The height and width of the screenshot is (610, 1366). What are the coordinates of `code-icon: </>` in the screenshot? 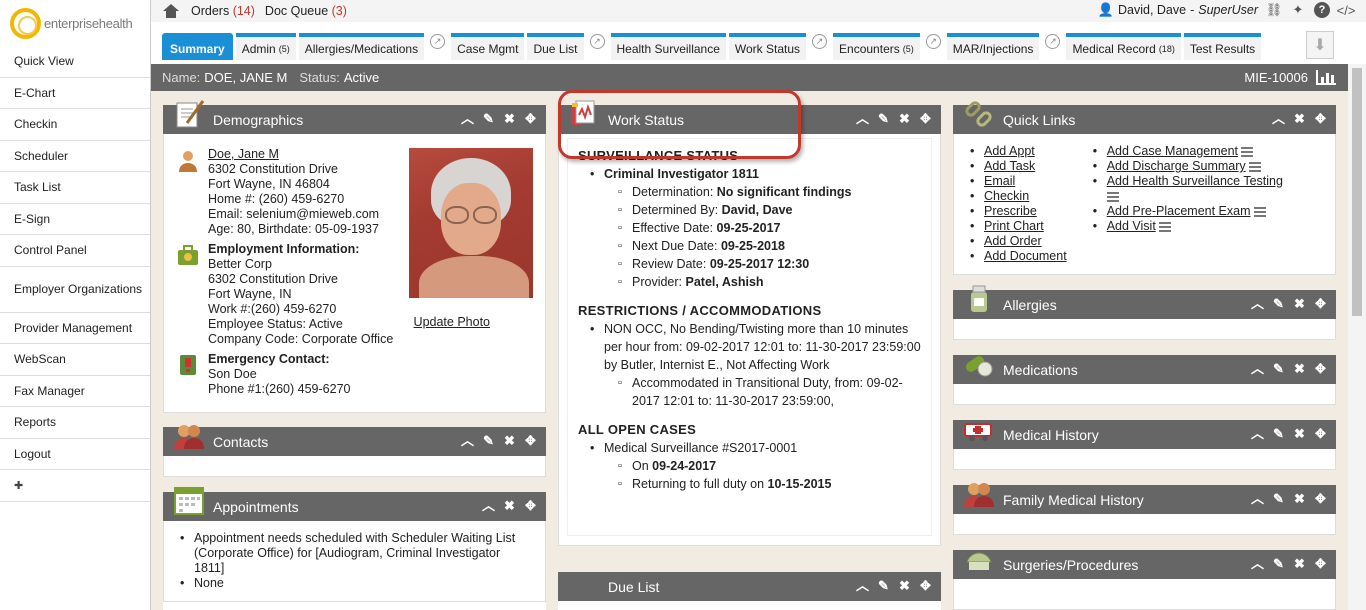 It's located at (1346, 10).